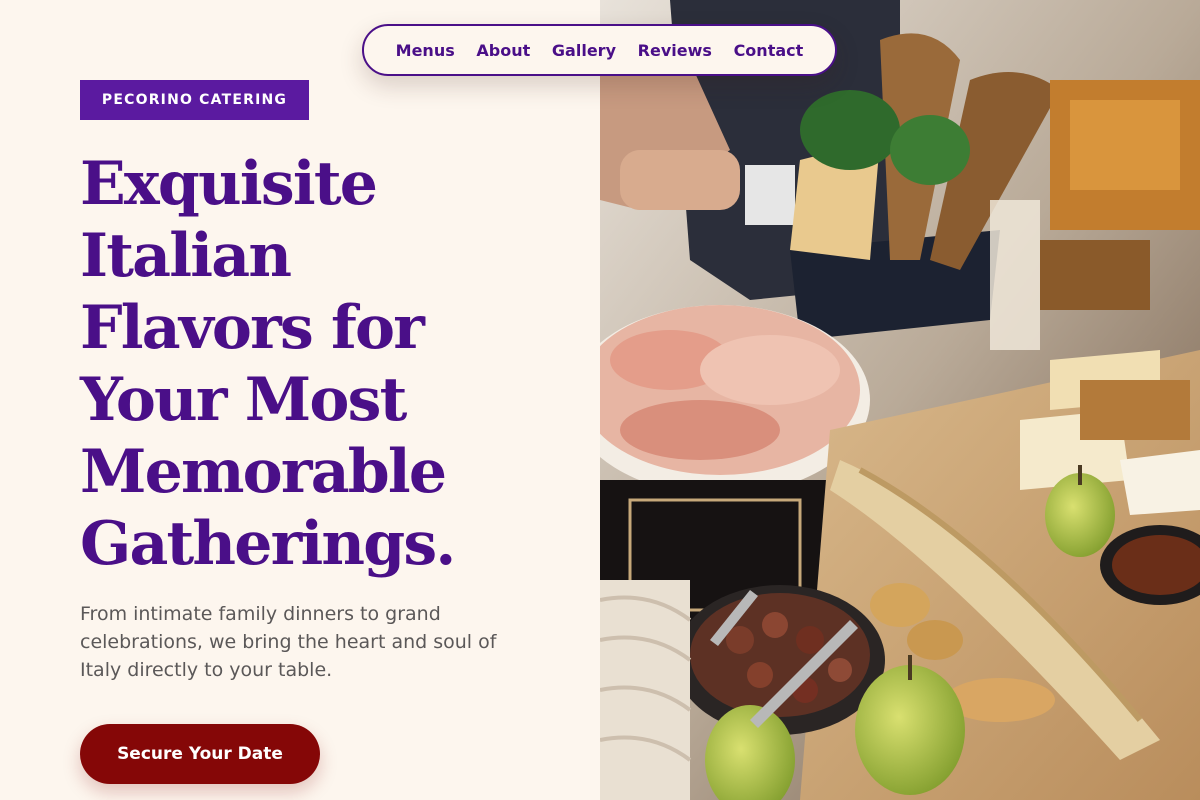  Describe the element at coordinates (260, 614) in the screenshot. I see `subtext-line: From intimate family dinners to grand` at that location.